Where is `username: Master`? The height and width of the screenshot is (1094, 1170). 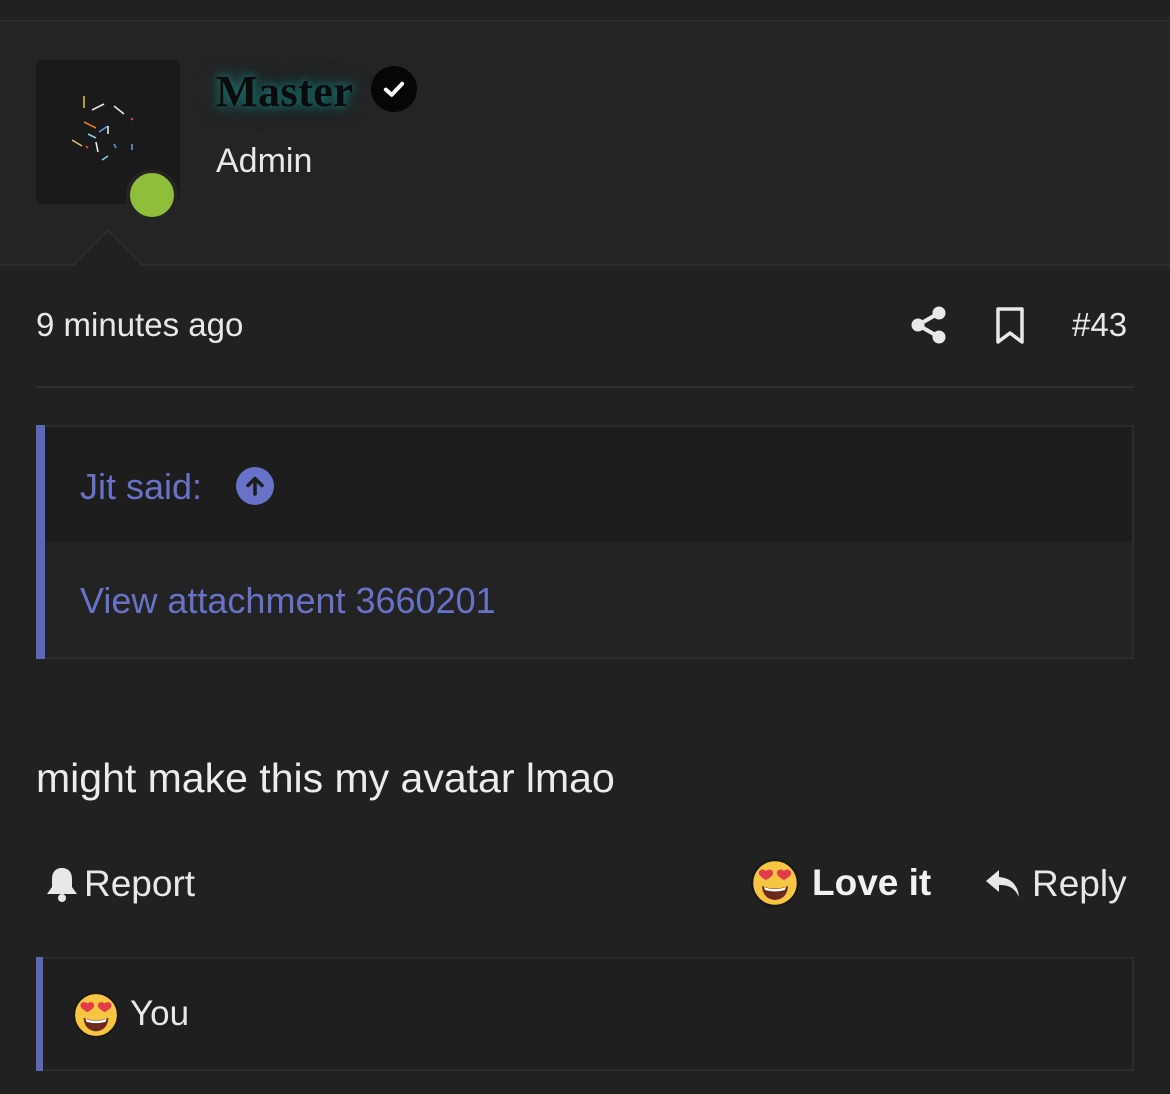 username: Master is located at coordinates (284, 91).